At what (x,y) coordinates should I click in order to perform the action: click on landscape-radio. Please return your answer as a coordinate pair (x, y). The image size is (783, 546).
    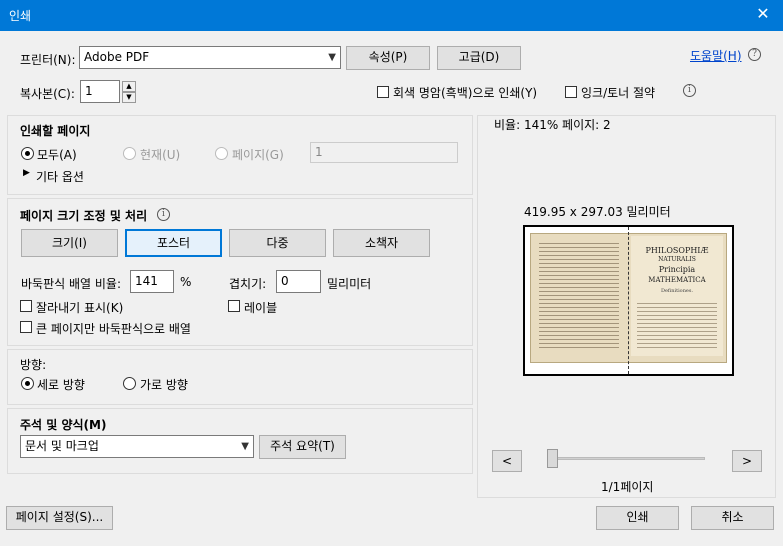
    Looking at the image, I should click on (129, 383).